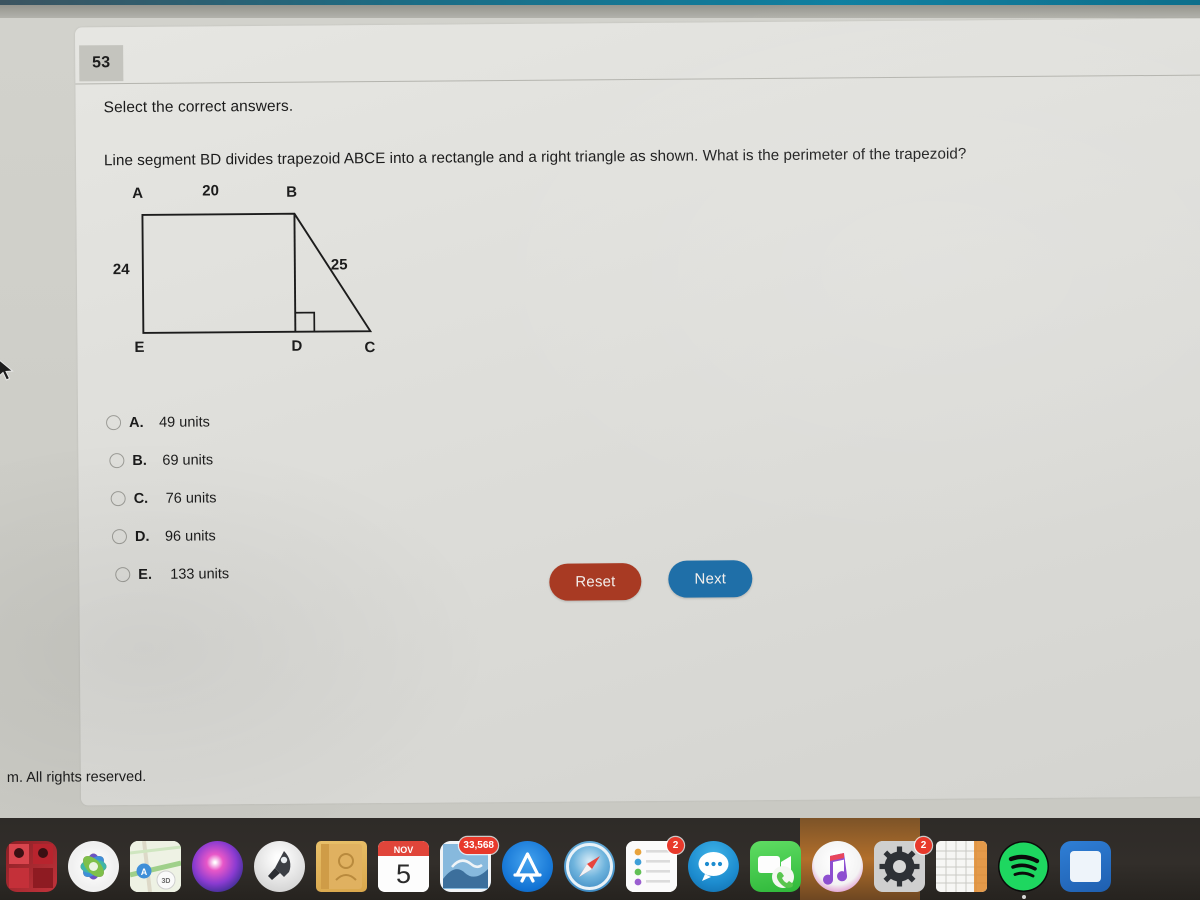 This screenshot has width=1200, height=900. What do you see at coordinates (651, 580) in the screenshot?
I see `action-buttons: Reset Next` at bounding box center [651, 580].